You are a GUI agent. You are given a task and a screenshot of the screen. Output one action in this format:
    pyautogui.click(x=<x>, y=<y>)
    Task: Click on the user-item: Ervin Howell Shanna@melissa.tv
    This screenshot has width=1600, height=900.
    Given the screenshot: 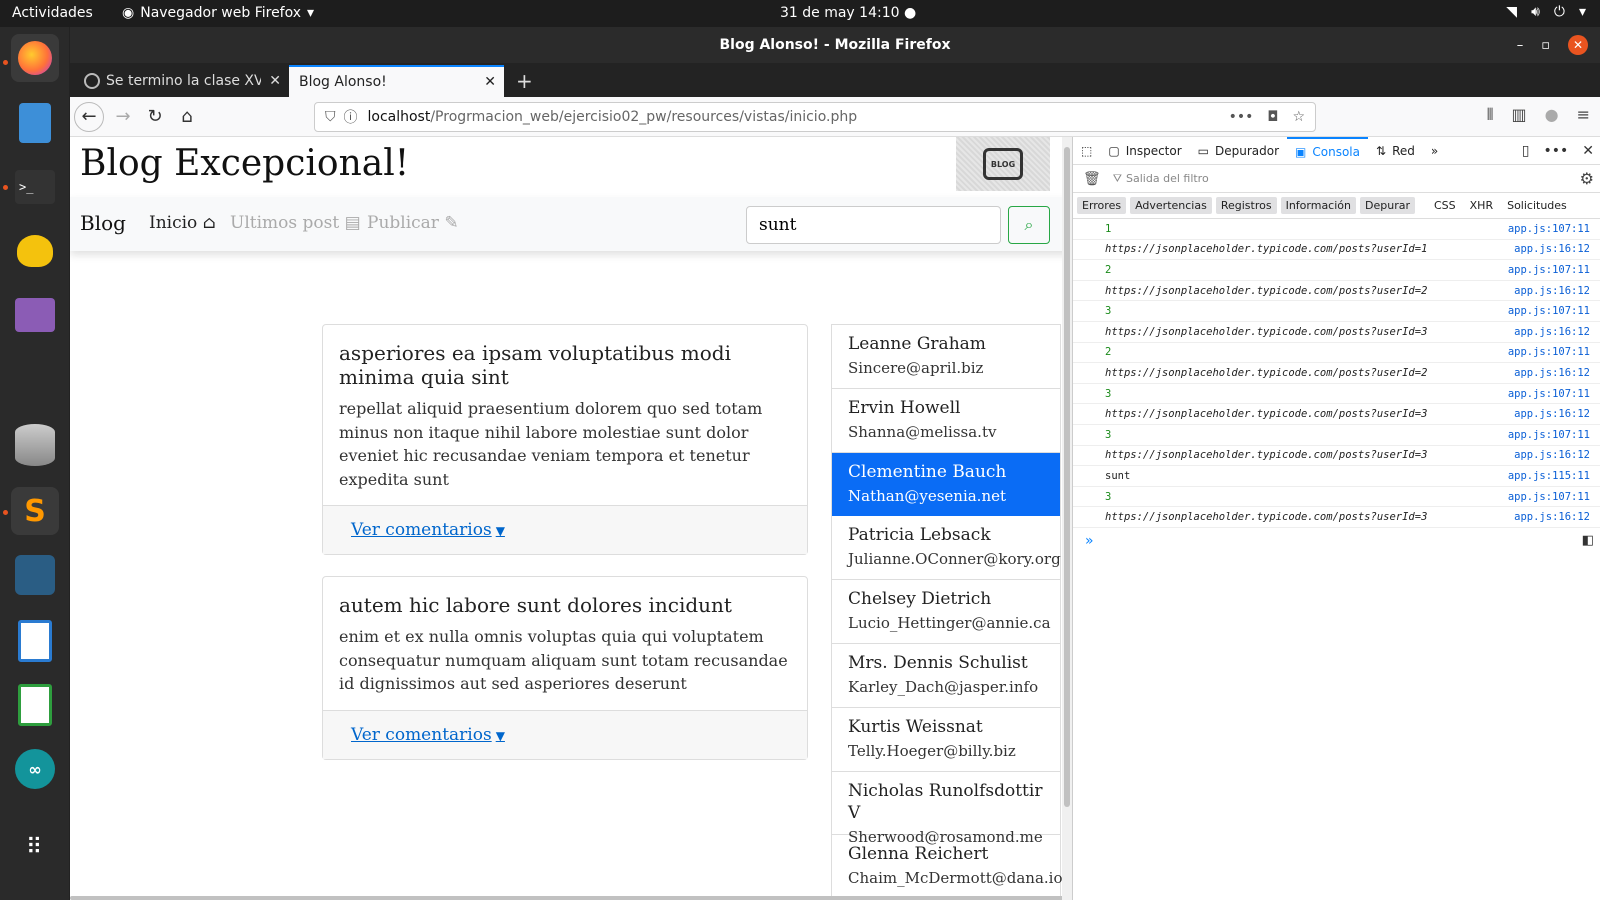 What is the action you would take?
    pyautogui.click(x=946, y=420)
    